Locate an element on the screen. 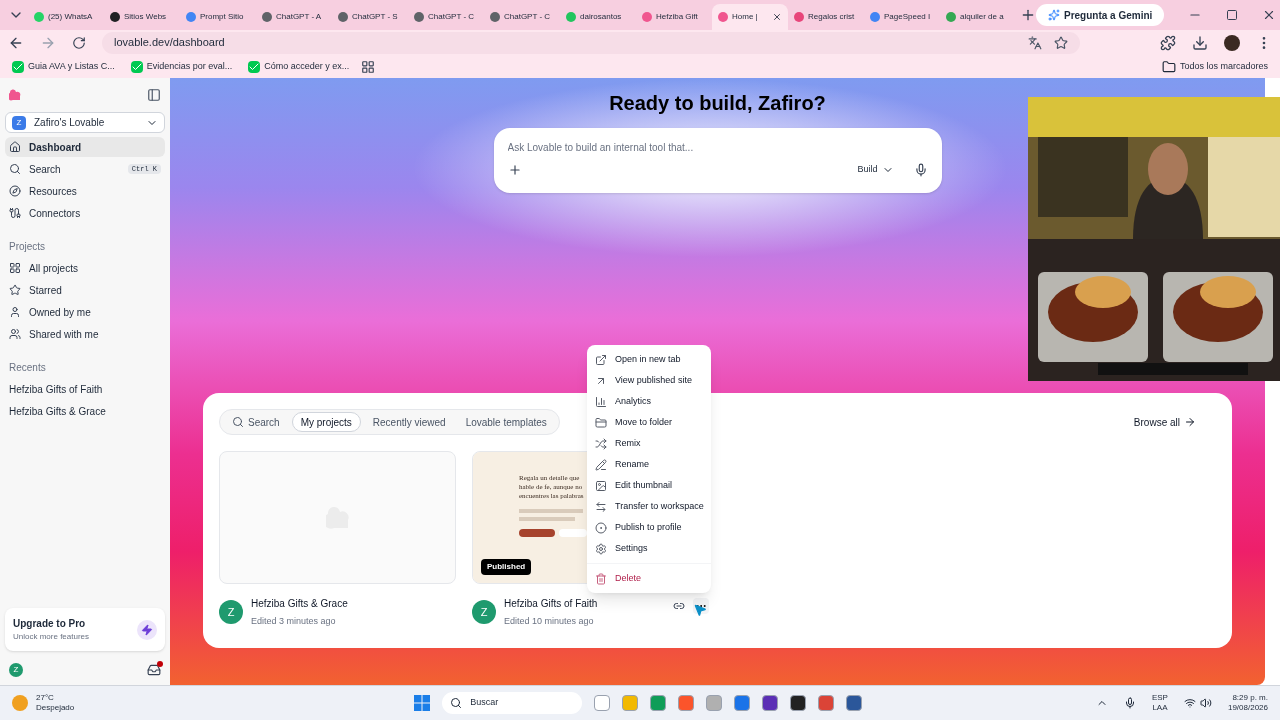 The width and height of the screenshot is (1280, 720). menu-label: Rename is located at coordinates (632, 464).